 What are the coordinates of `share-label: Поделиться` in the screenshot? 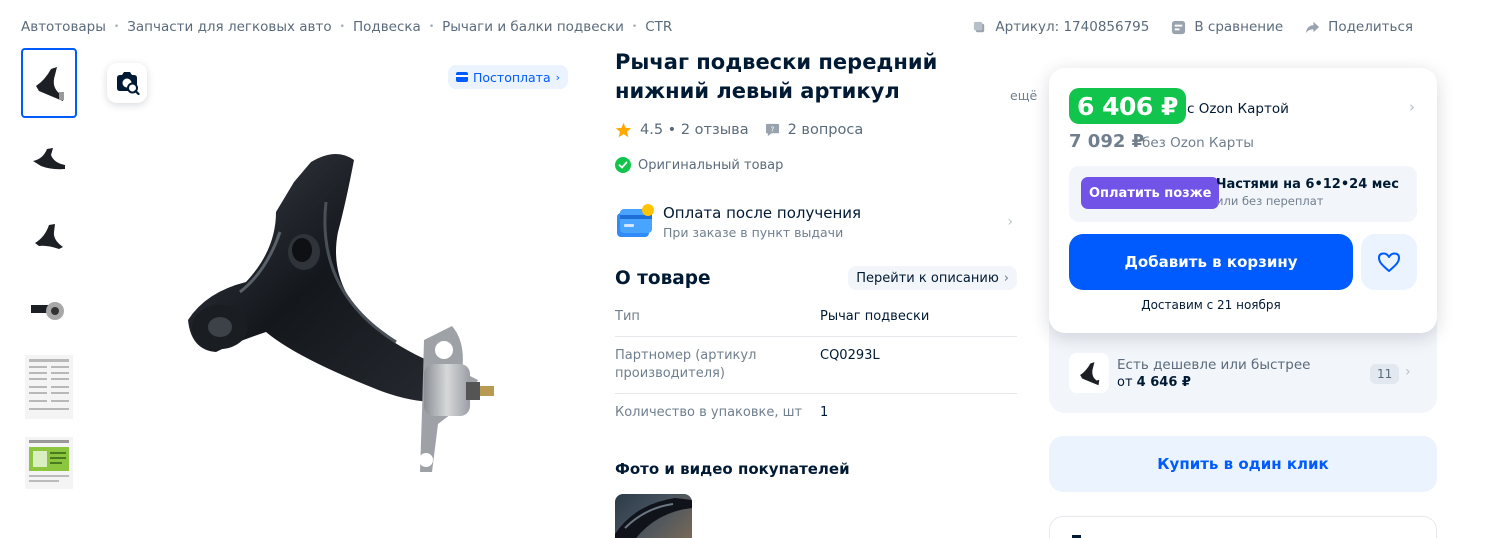 It's located at (1370, 27).